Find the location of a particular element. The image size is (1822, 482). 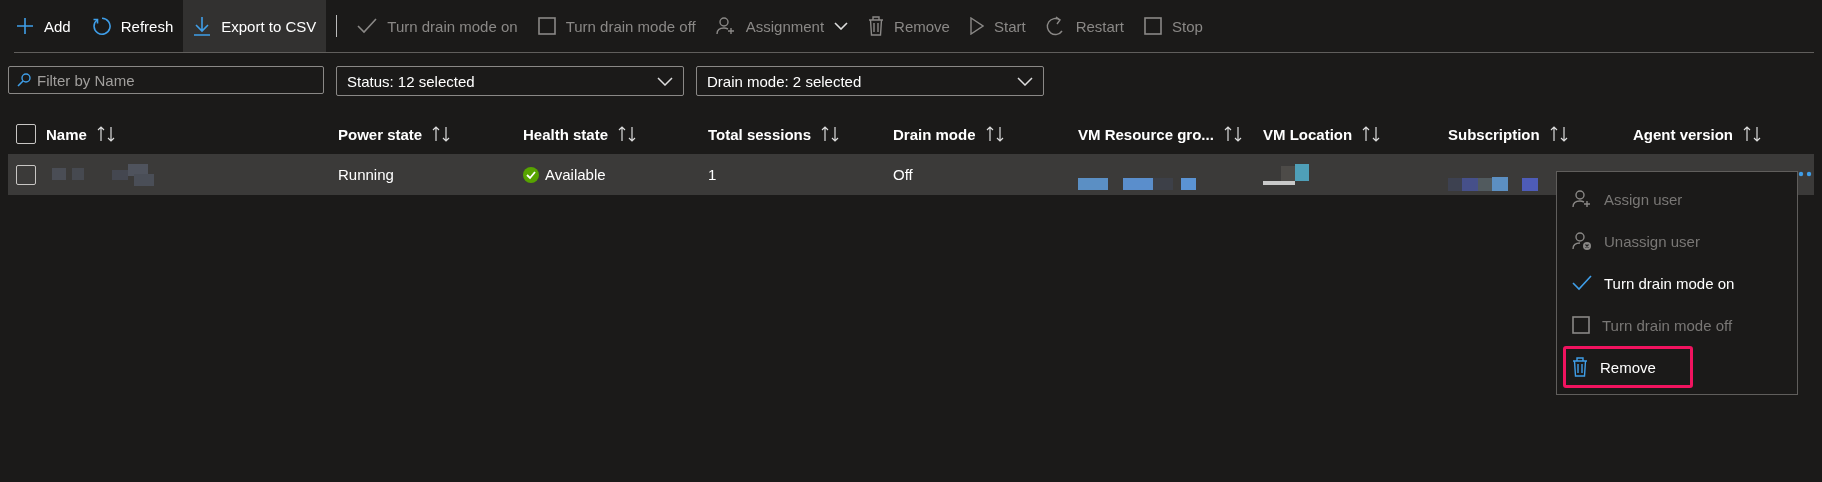

table-cell: 1 is located at coordinates (712, 174).